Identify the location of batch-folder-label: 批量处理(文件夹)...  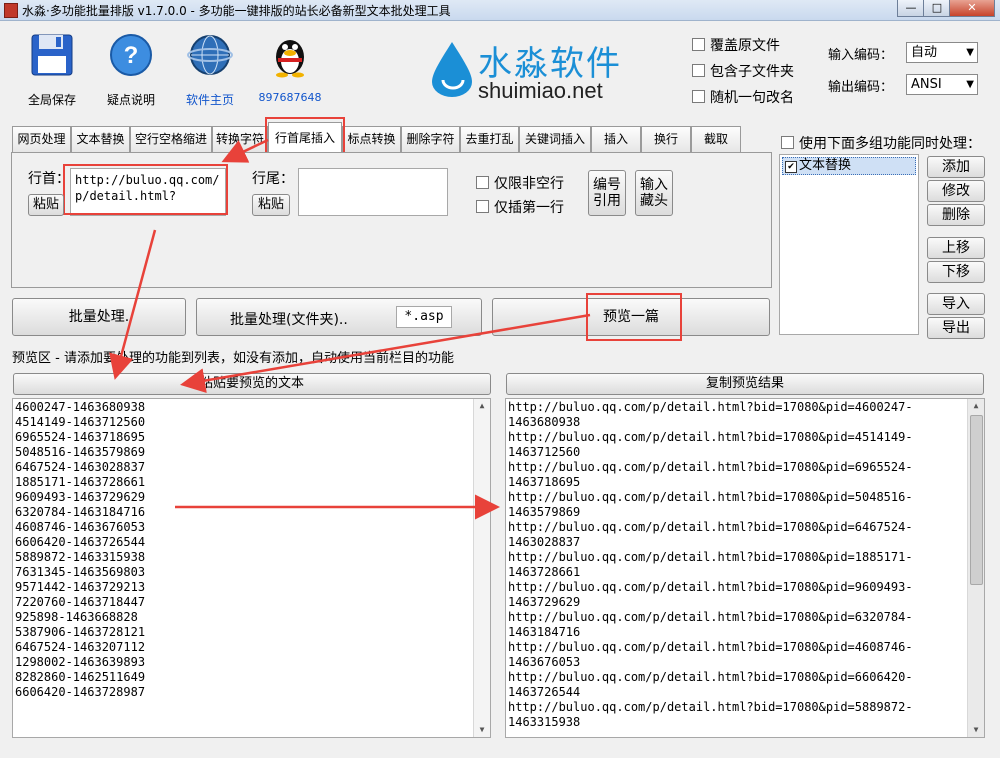
(289, 320).